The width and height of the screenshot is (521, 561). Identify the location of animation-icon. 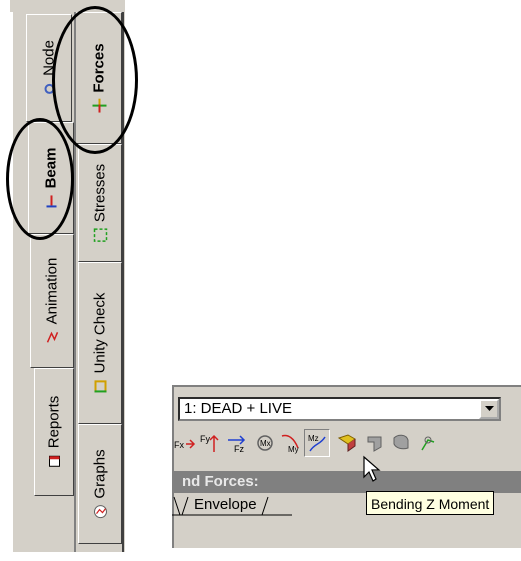
(52, 337).